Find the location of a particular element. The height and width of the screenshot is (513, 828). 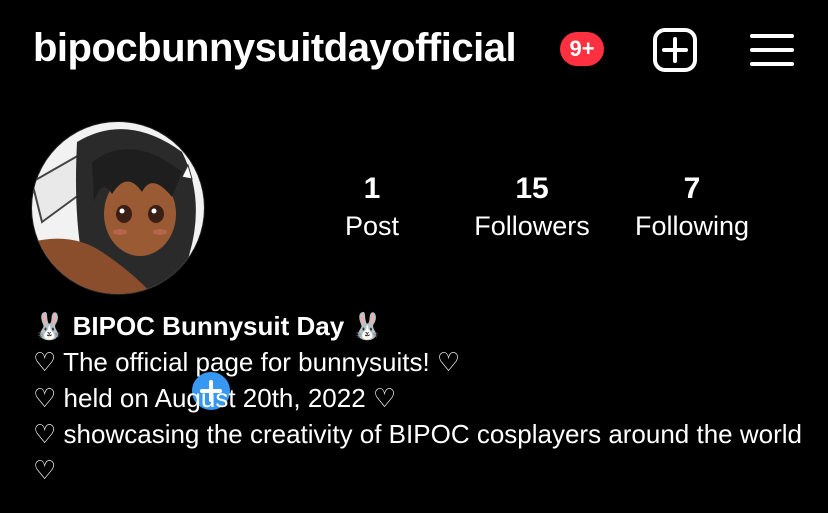

bio-line: ♡ held on August 20th, 2022 ♡ is located at coordinates (215, 398).